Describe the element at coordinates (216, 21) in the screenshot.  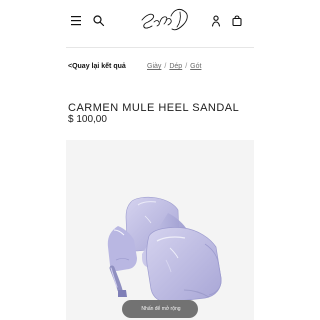
I see `account-icon` at that location.